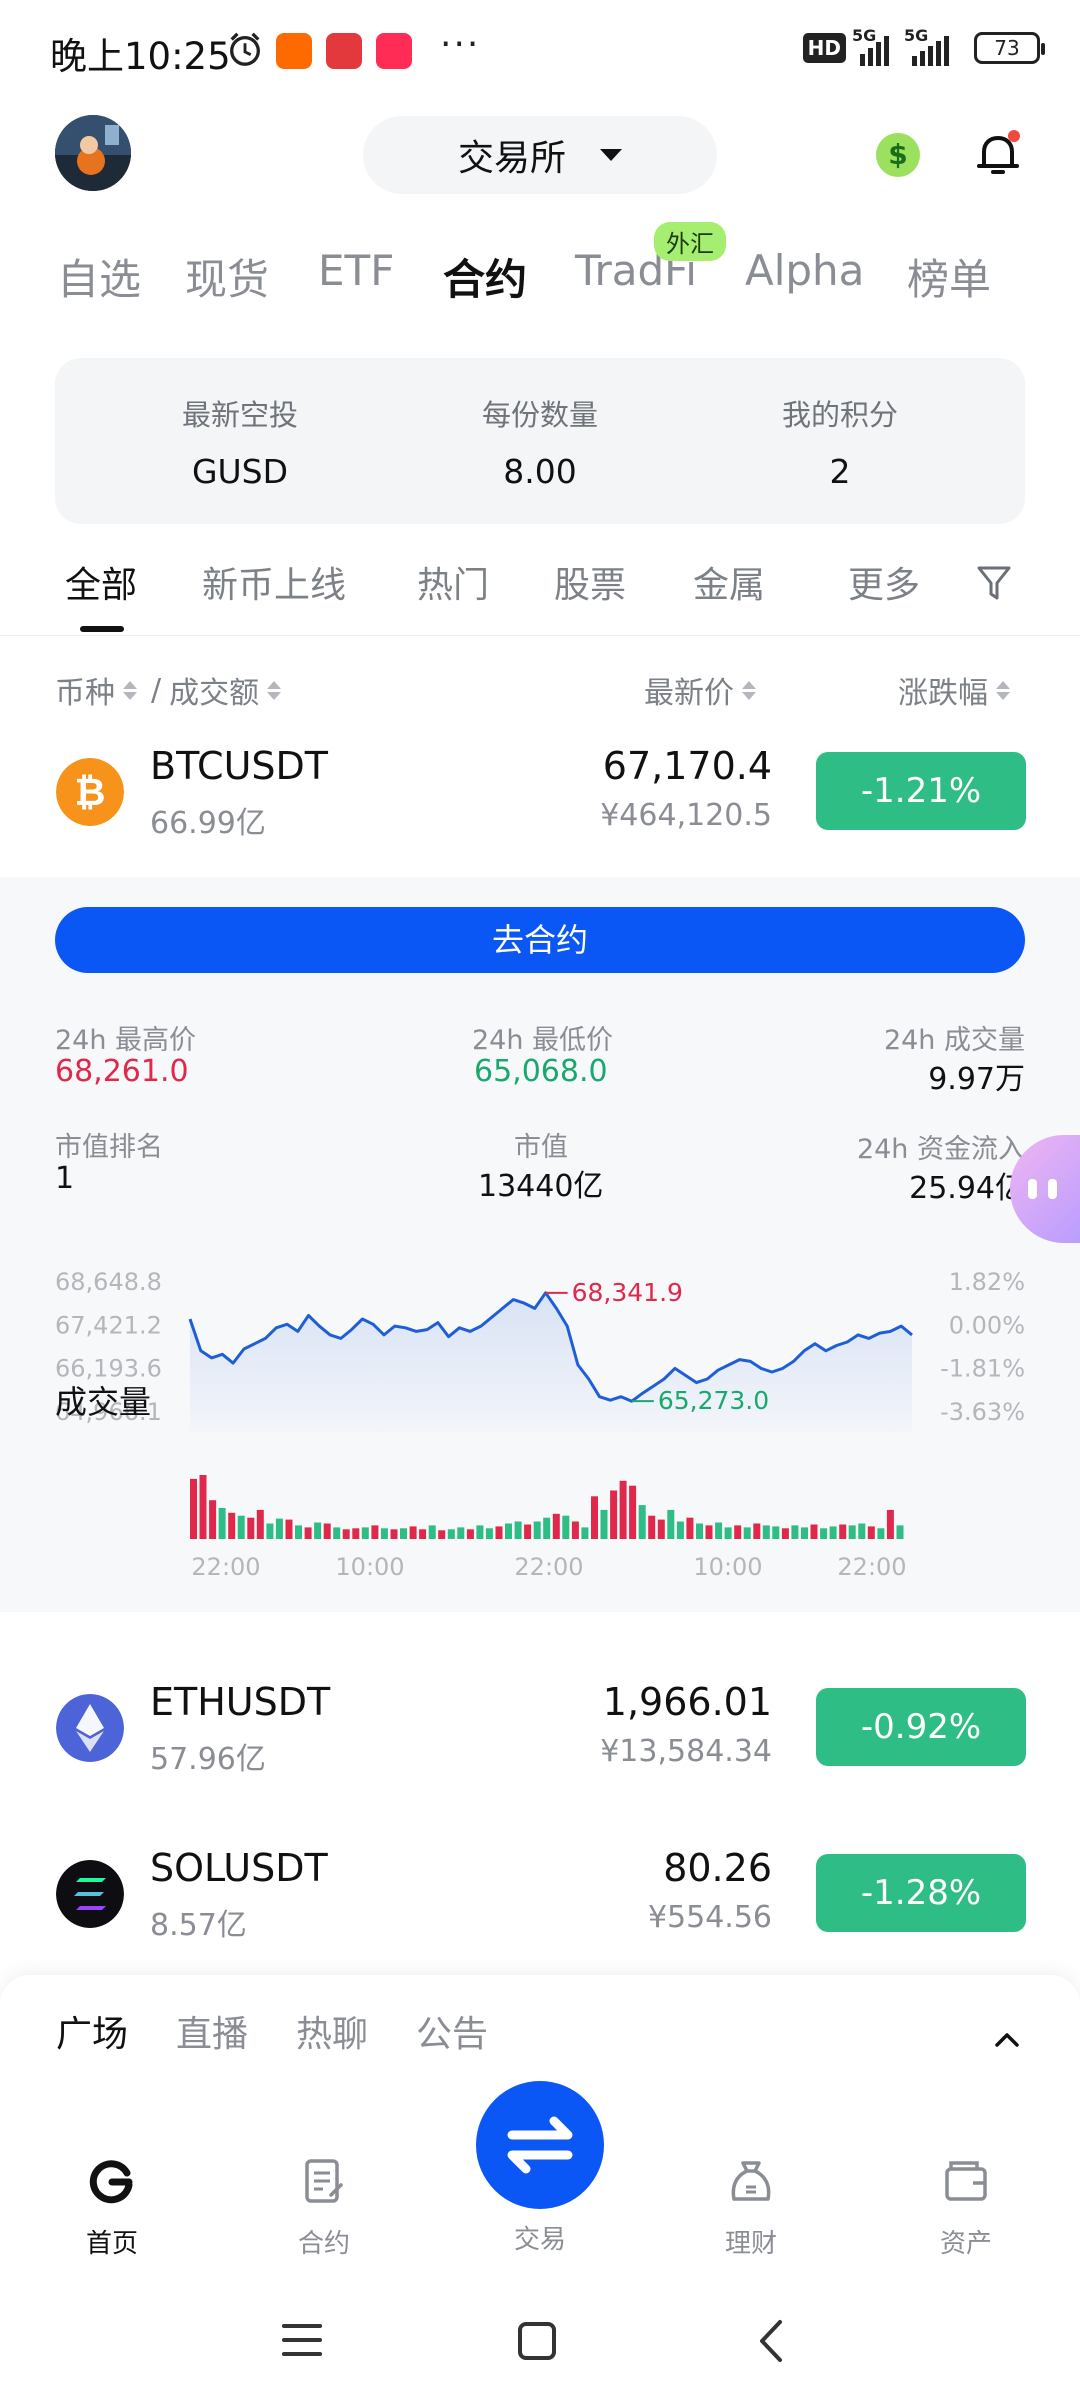 The image size is (1080, 2400). Describe the element at coordinates (627, 1292) in the screenshot. I see `max-price-label: 68,341.9` at that location.